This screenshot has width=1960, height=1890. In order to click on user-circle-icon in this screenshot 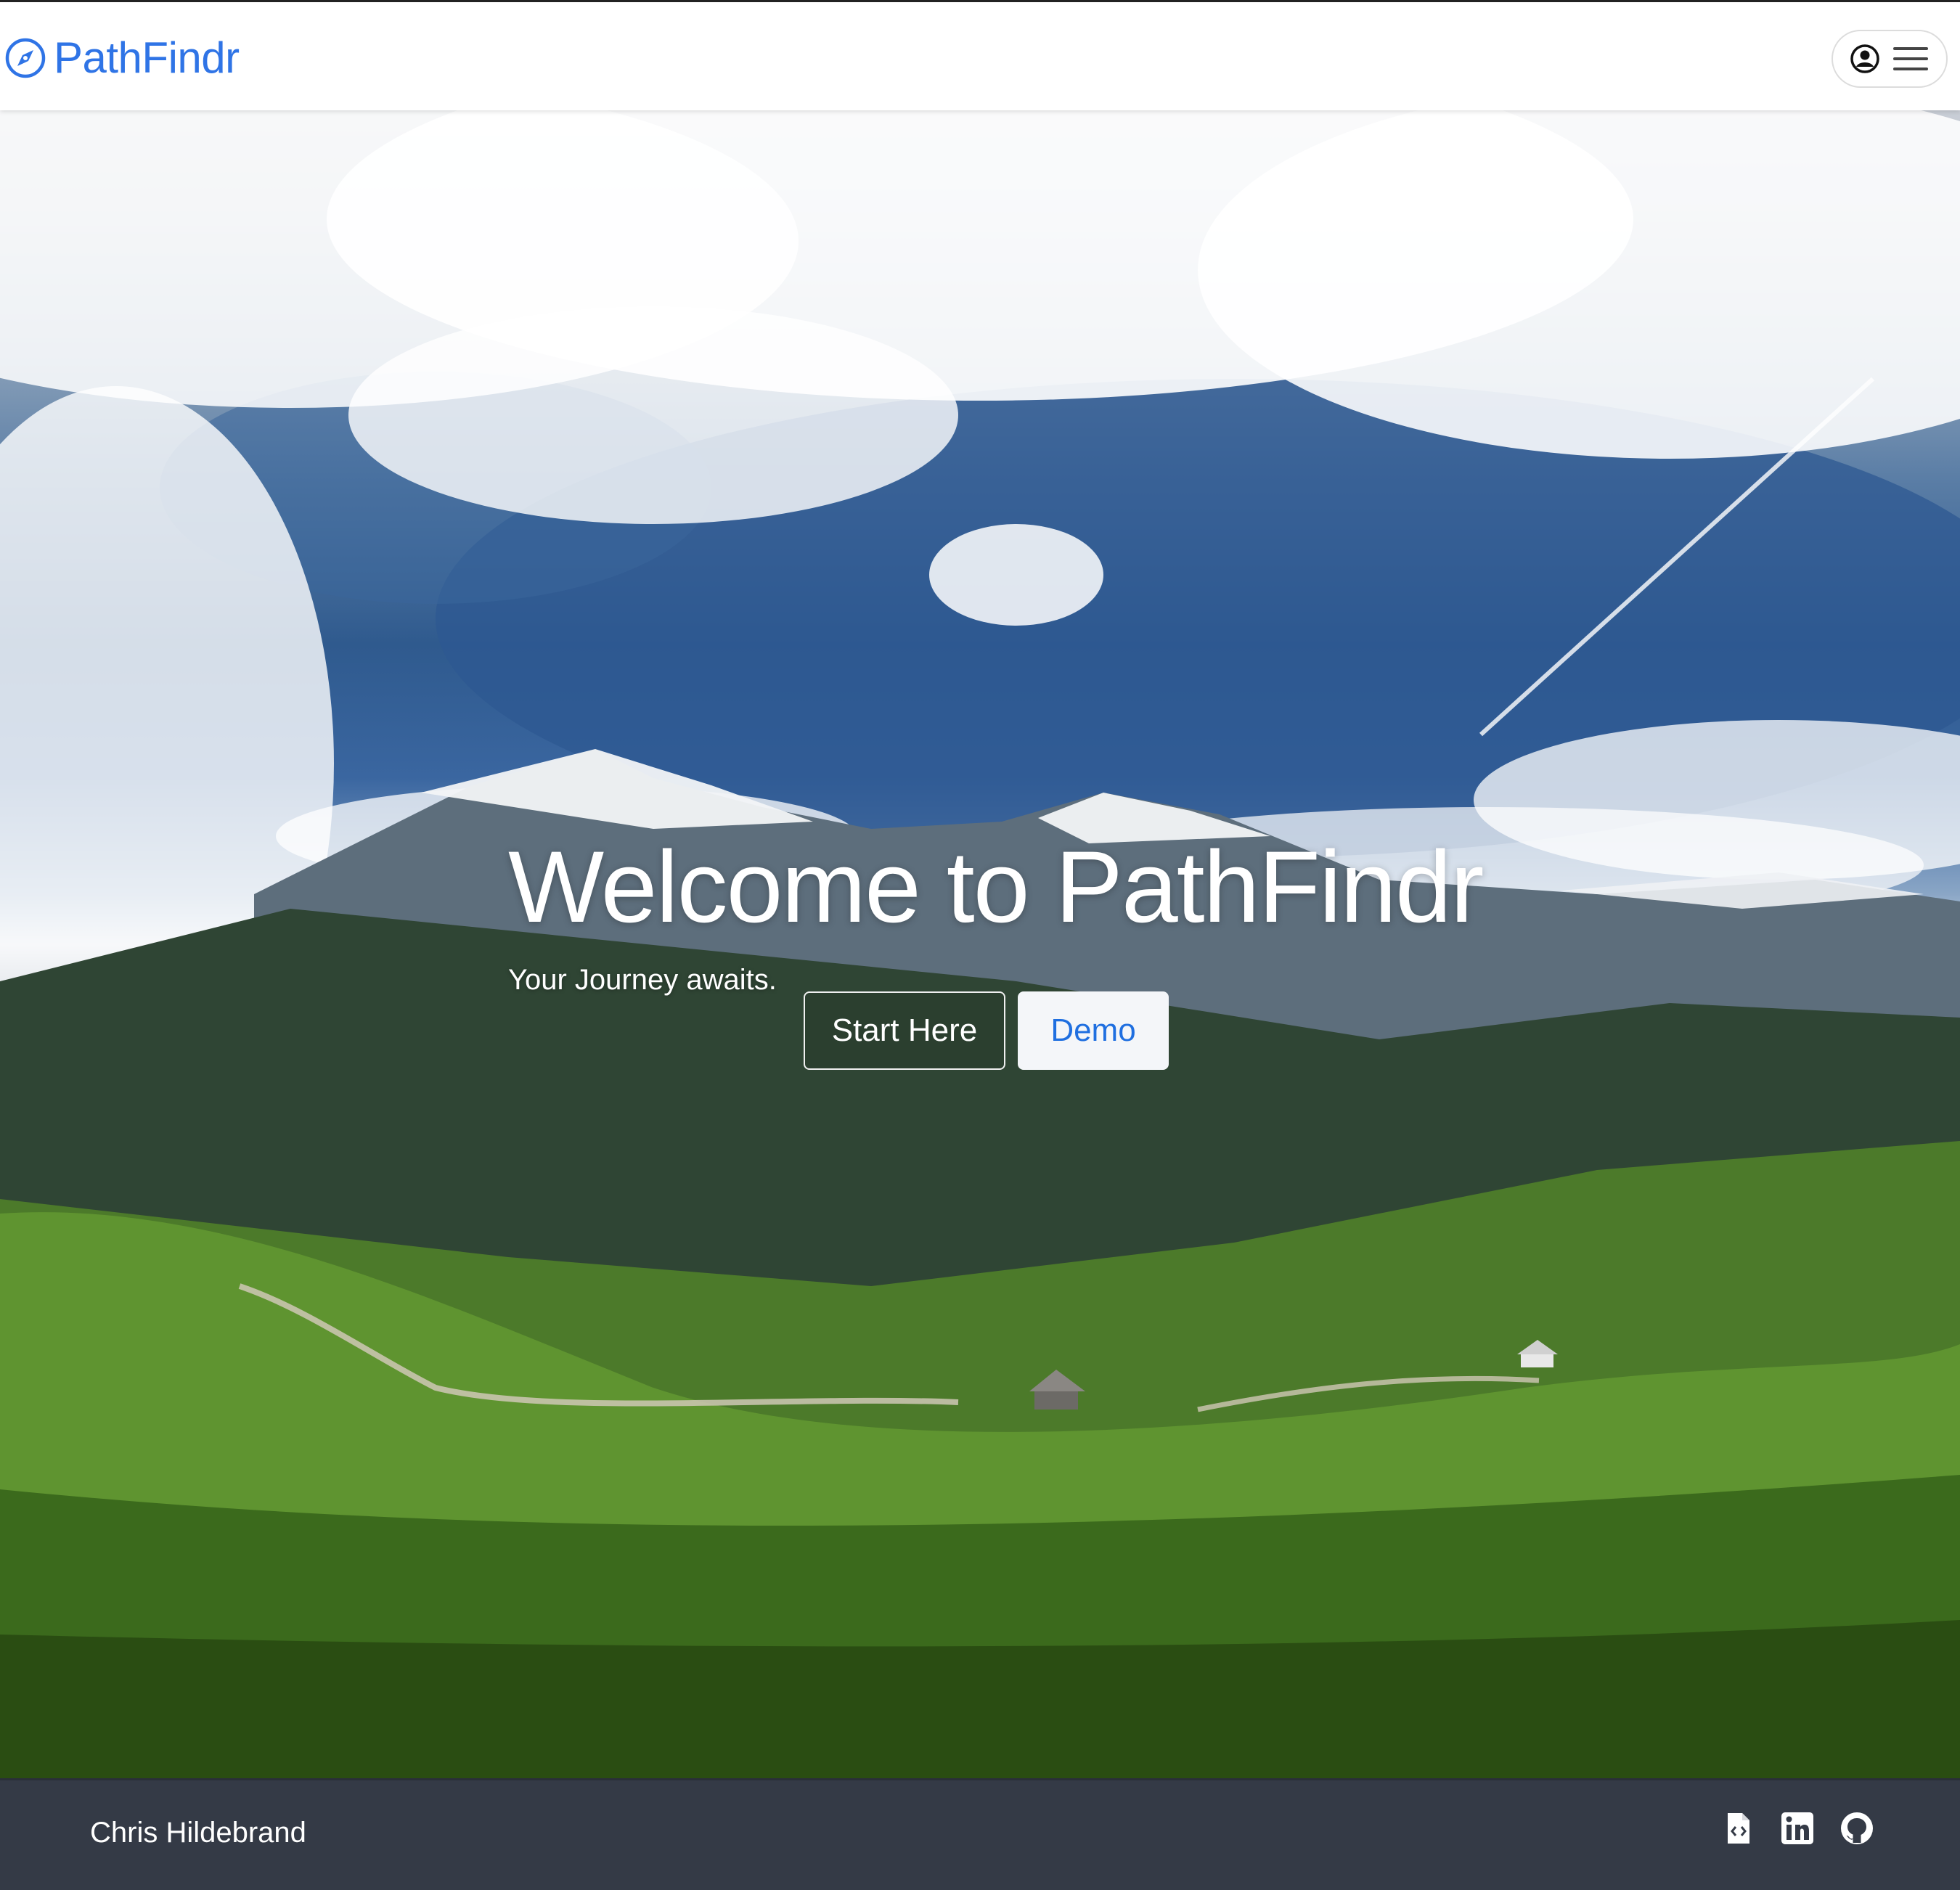, I will do `click(1865, 58)`.